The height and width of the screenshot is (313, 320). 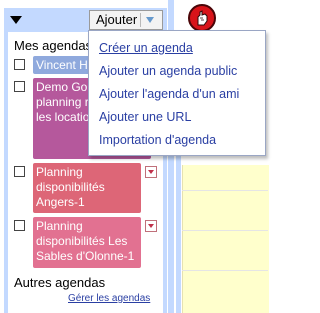 I want to click on add-button-label: Ajouter, so click(x=117, y=19).